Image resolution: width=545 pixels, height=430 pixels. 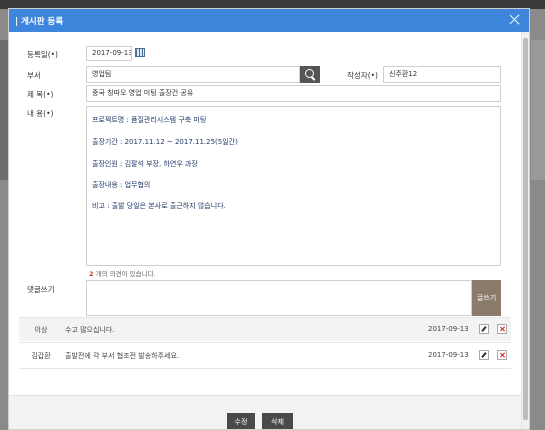 What do you see at coordinates (91, 274) in the screenshot?
I see `opinion-count: 2` at bounding box center [91, 274].